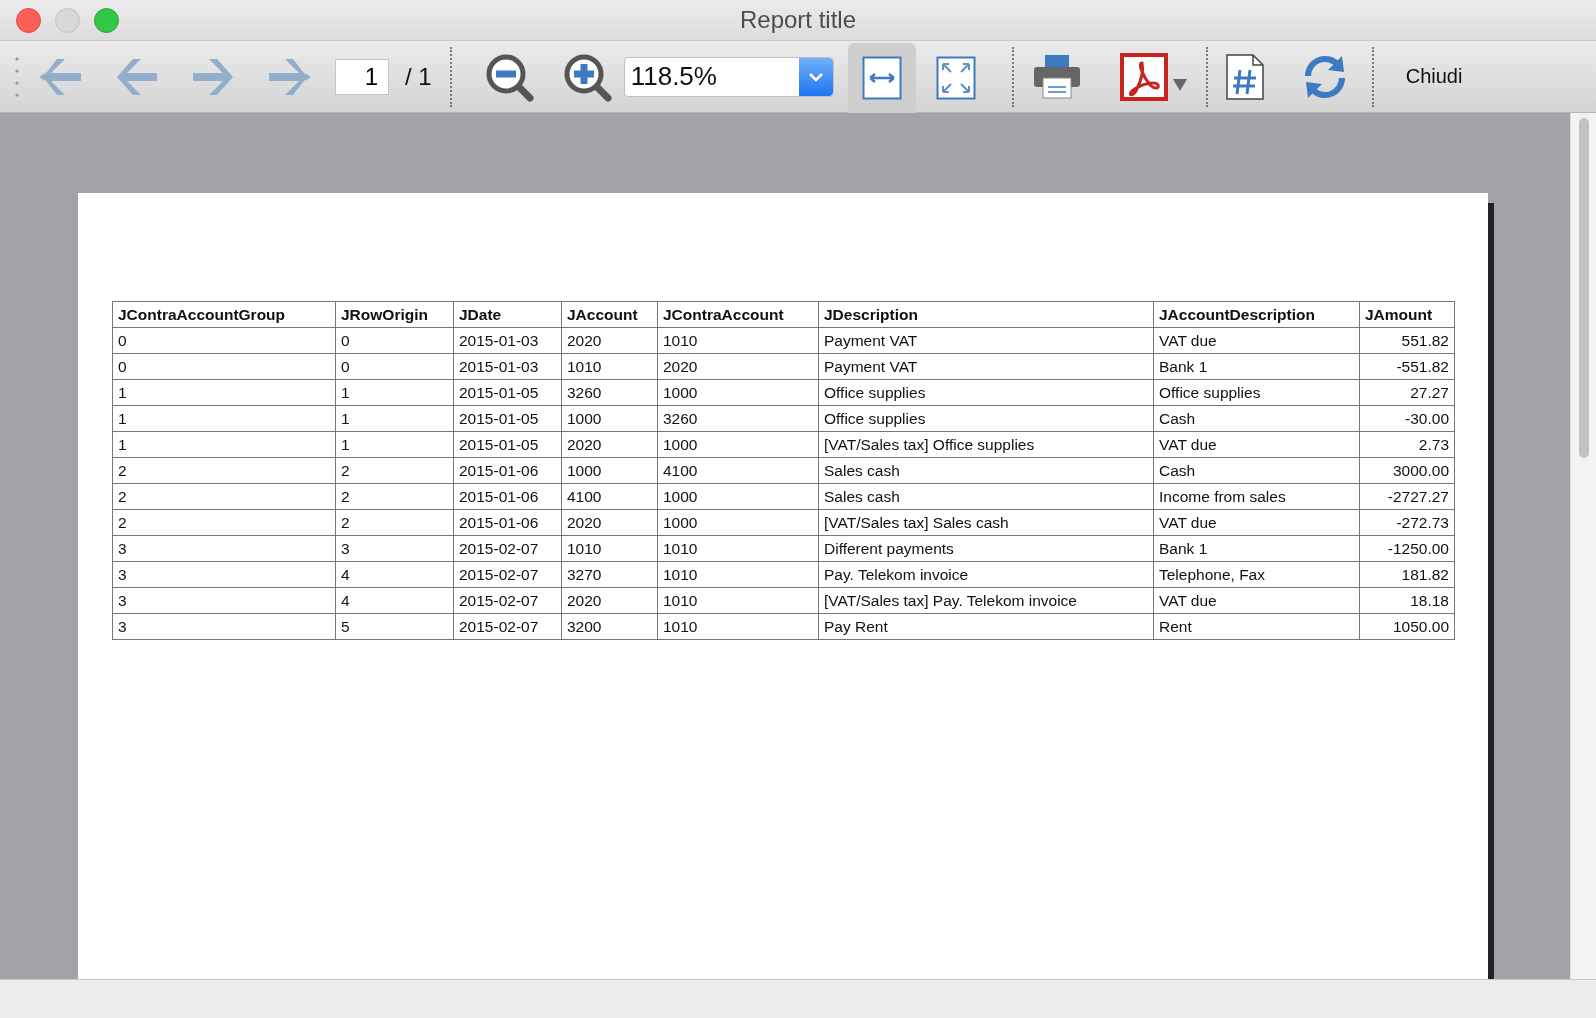 The height and width of the screenshot is (1018, 1596). I want to click on table-cell: Payment VAT, so click(986, 366).